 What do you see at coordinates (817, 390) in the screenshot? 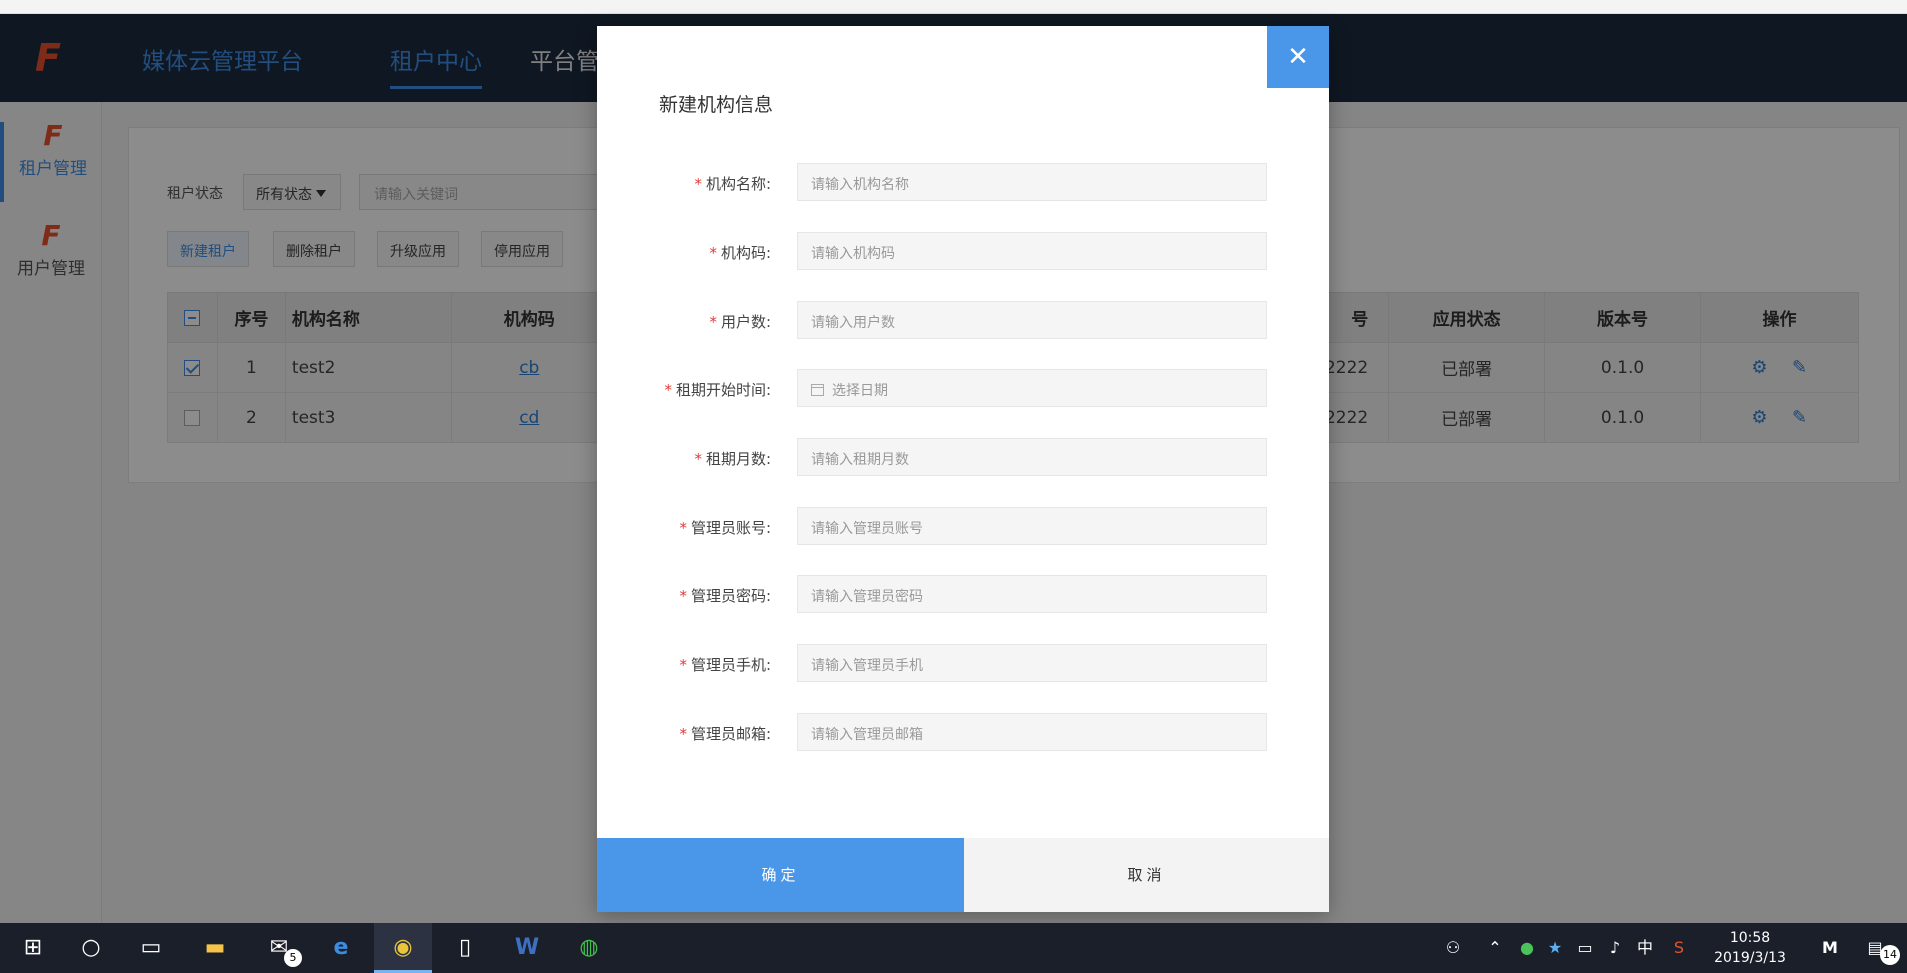
I see `calendar-icon` at bounding box center [817, 390].